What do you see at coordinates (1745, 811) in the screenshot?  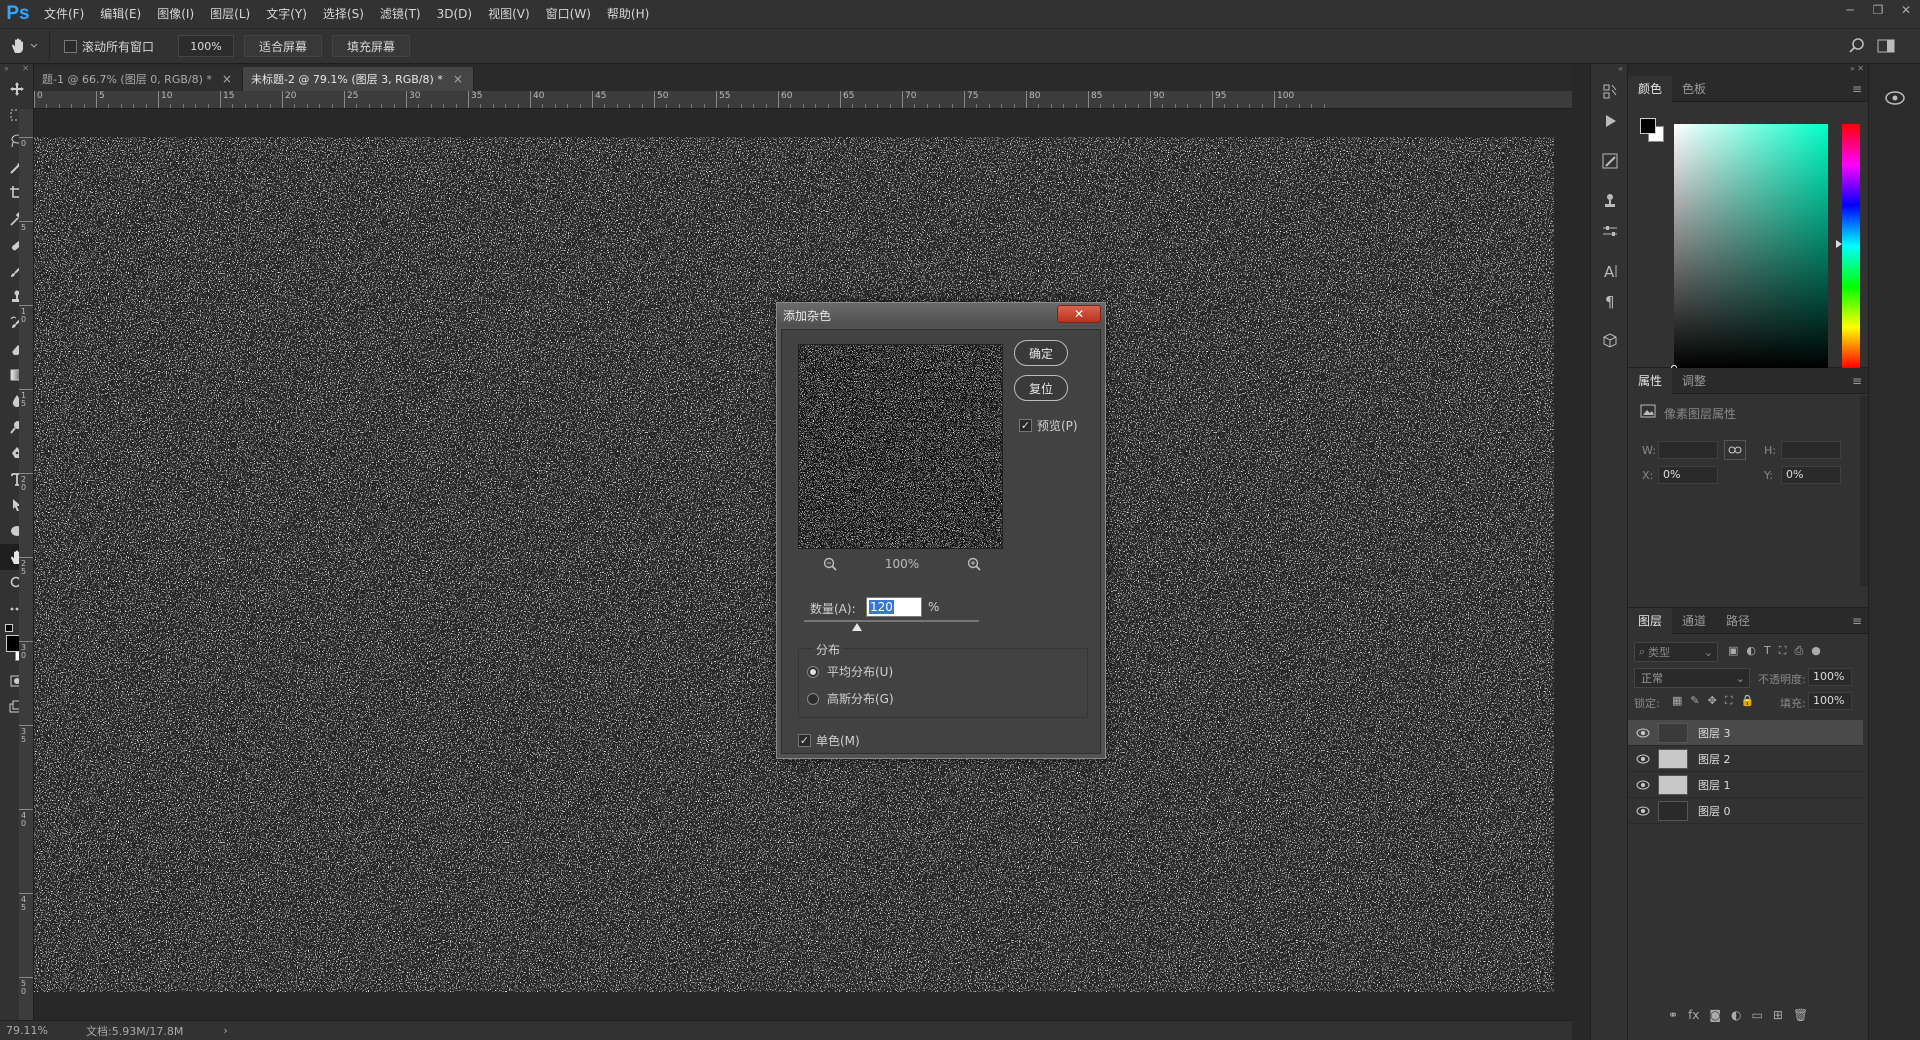 I see `layer-row: 图层 0` at bounding box center [1745, 811].